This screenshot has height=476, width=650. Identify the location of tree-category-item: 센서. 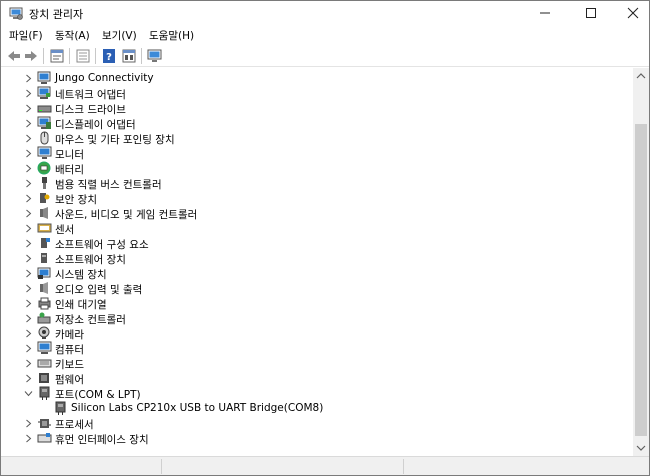
(318, 228).